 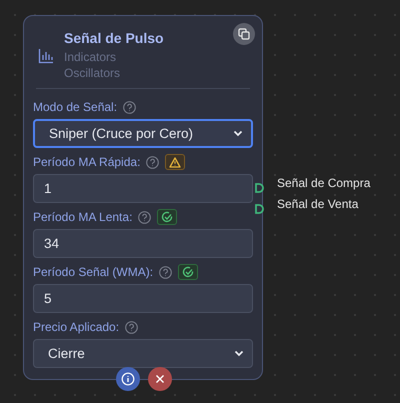 What do you see at coordinates (143, 298) in the screenshot?
I see `input-field: 5` at bounding box center [143, 298].